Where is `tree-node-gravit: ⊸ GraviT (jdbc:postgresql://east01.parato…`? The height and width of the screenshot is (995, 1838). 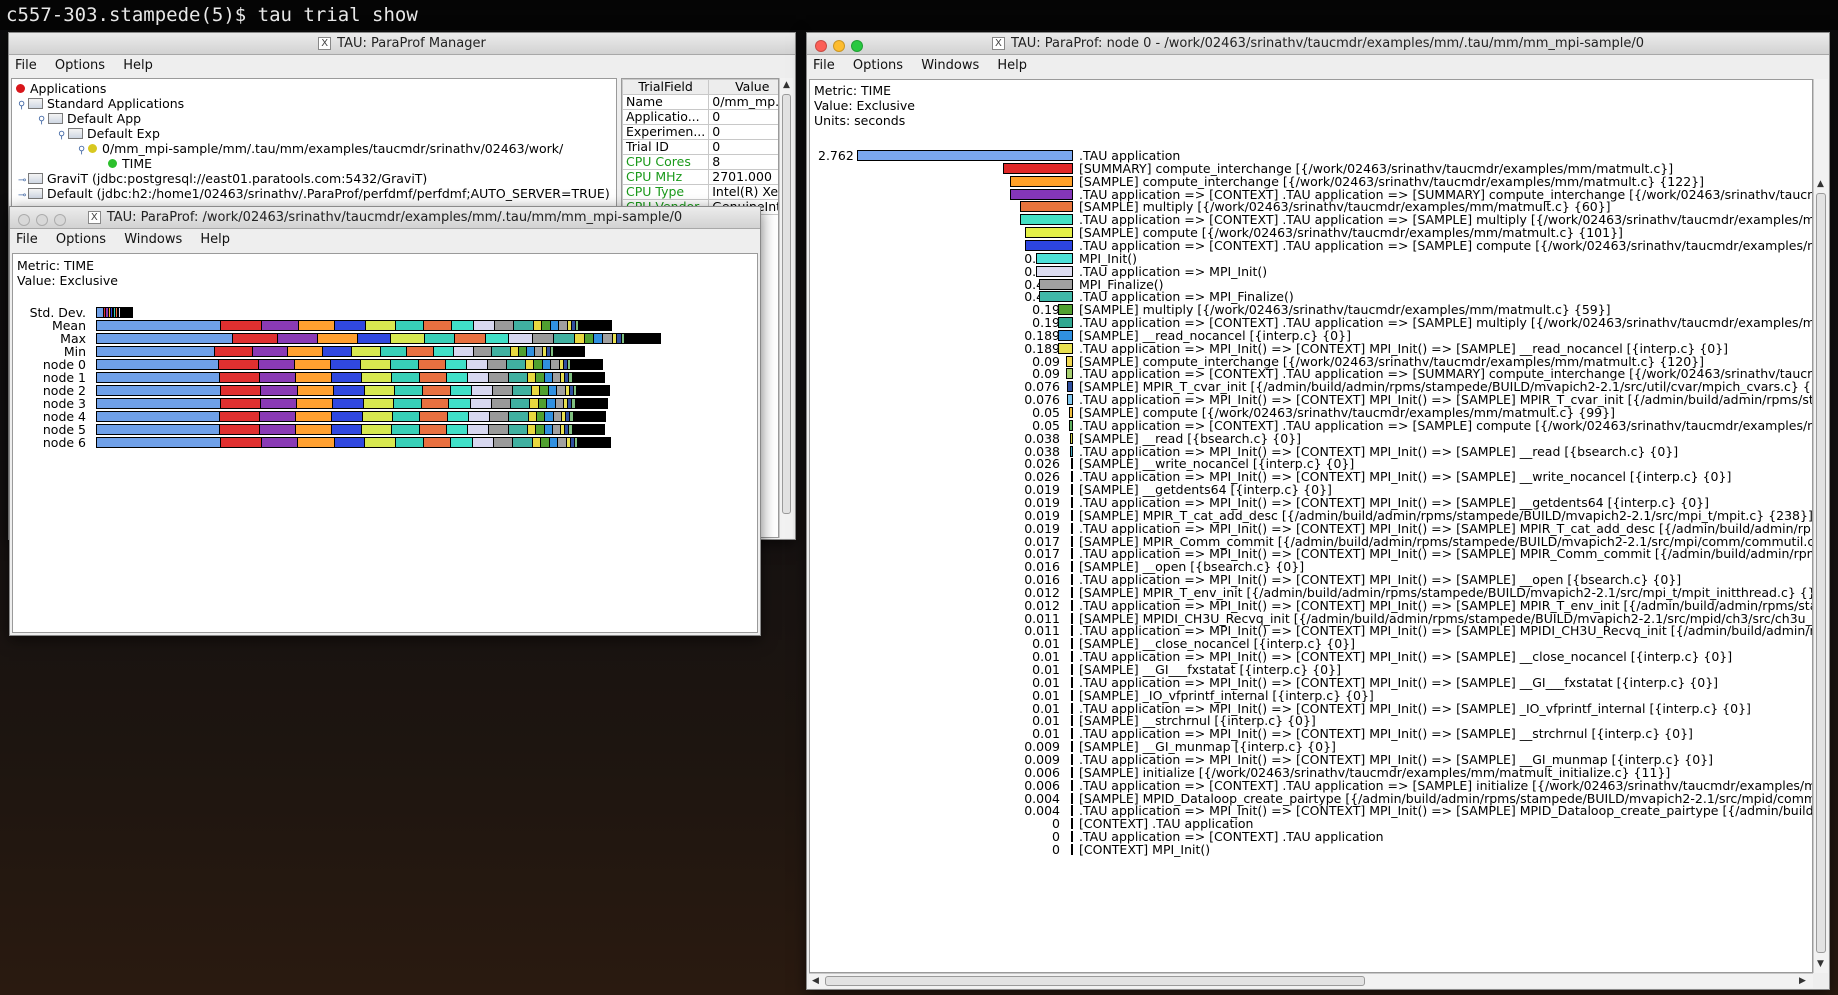 tree-node-gravit: ⊸ GraviT (jdbc:postgresql://east01.parato… is located at coordinates (314, 178).